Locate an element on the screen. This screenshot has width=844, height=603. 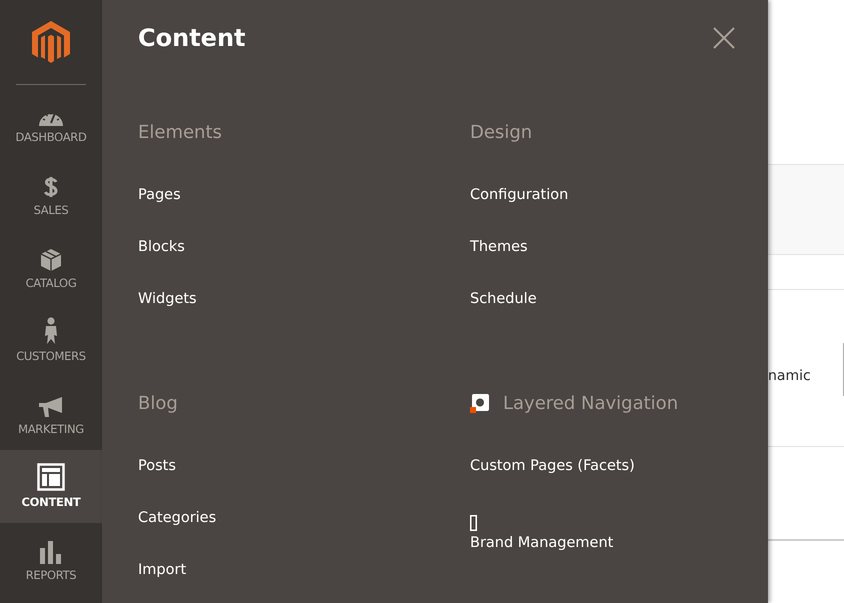
megaphone-icon is located at coordinates (51, 407).